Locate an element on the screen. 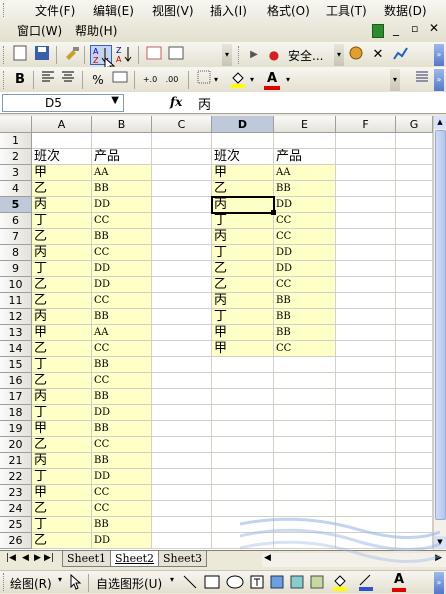 The image size is (446, 594). name-box-dropdown-icon: ▼ is located at coordinates (115, 100).